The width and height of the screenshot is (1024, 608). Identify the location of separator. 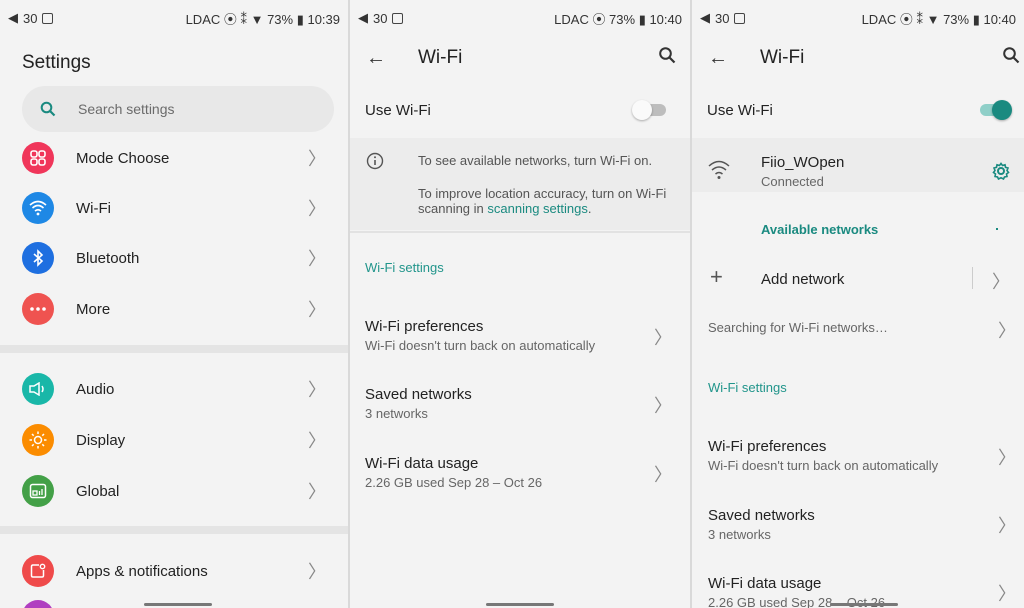
(972, 278).